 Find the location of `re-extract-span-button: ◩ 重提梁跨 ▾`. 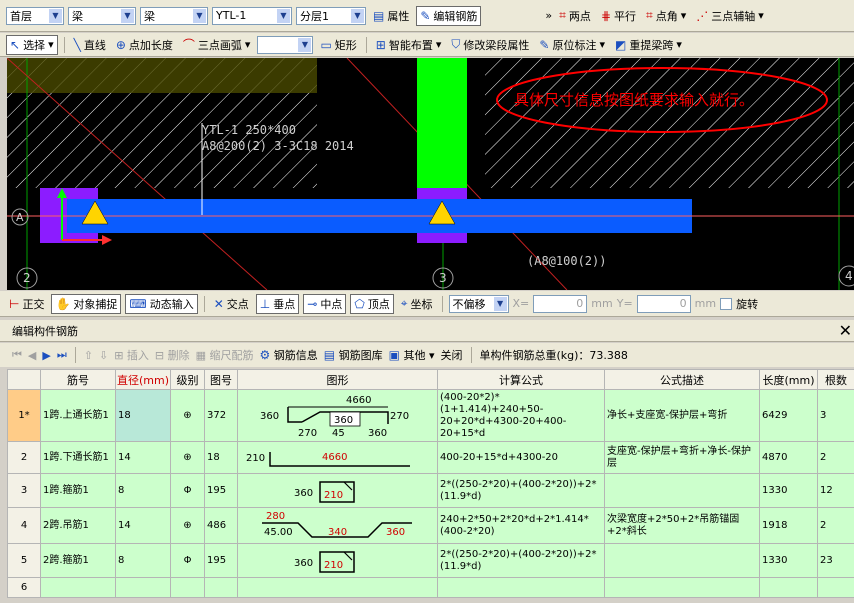

re-extract-span-button: ◩ 重提梁跨 ▾ is located at coordinates (648, 45).